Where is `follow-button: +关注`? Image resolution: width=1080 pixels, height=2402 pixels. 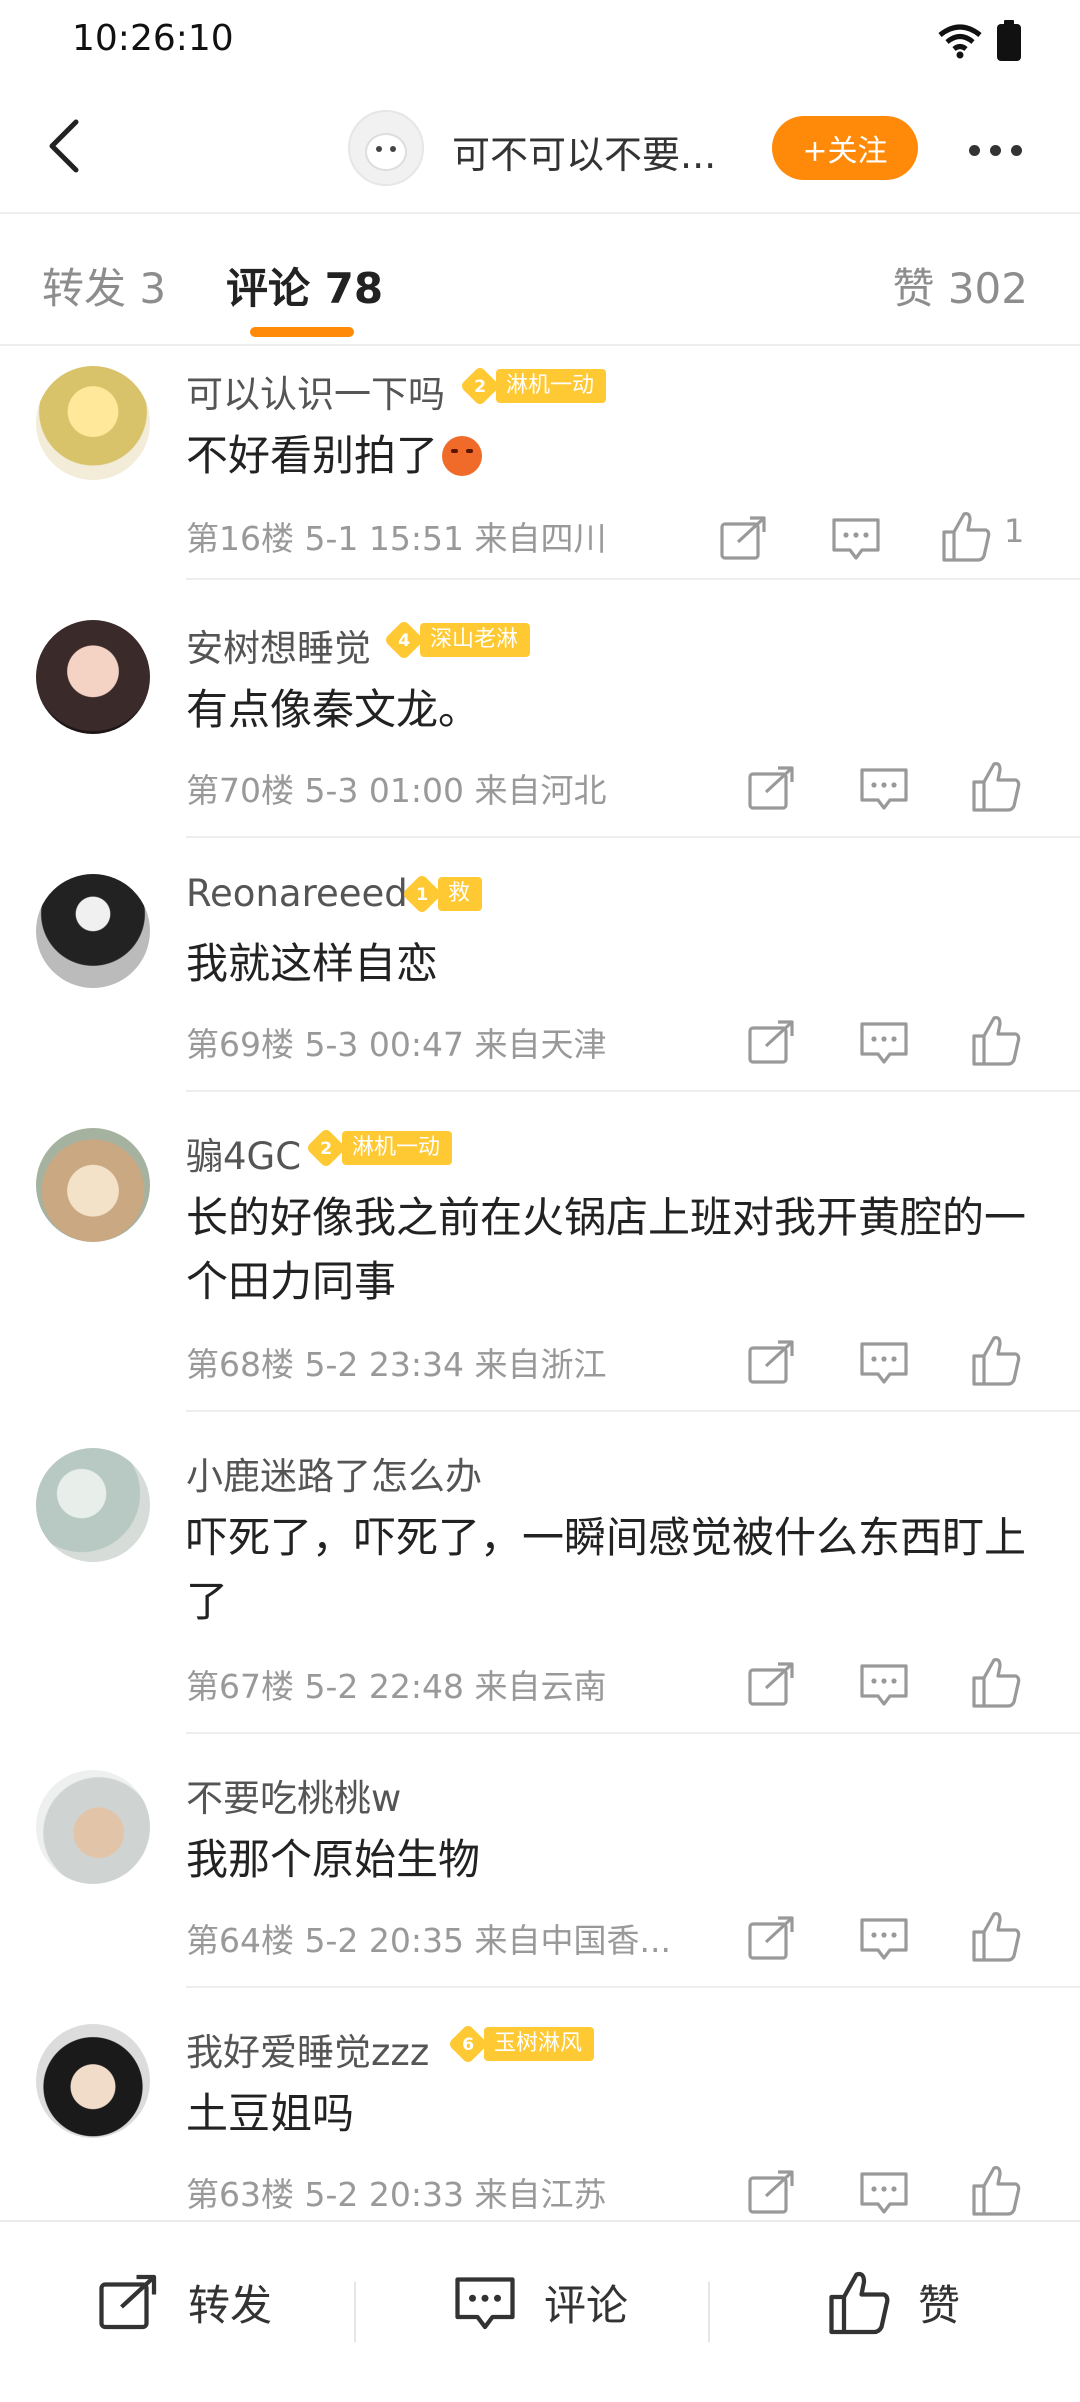 follow-button: +关注 is located at coordinates (845, 148).